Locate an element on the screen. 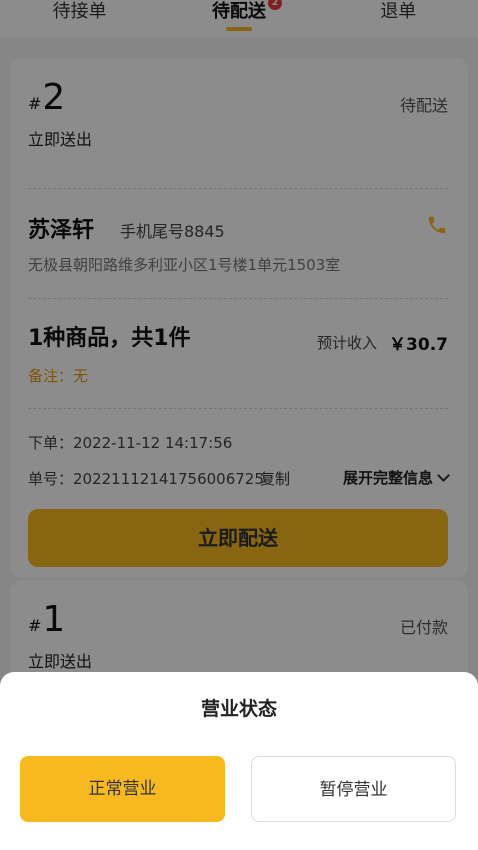  open-business-button: 正常营业 is located at coordinates (122, 789).